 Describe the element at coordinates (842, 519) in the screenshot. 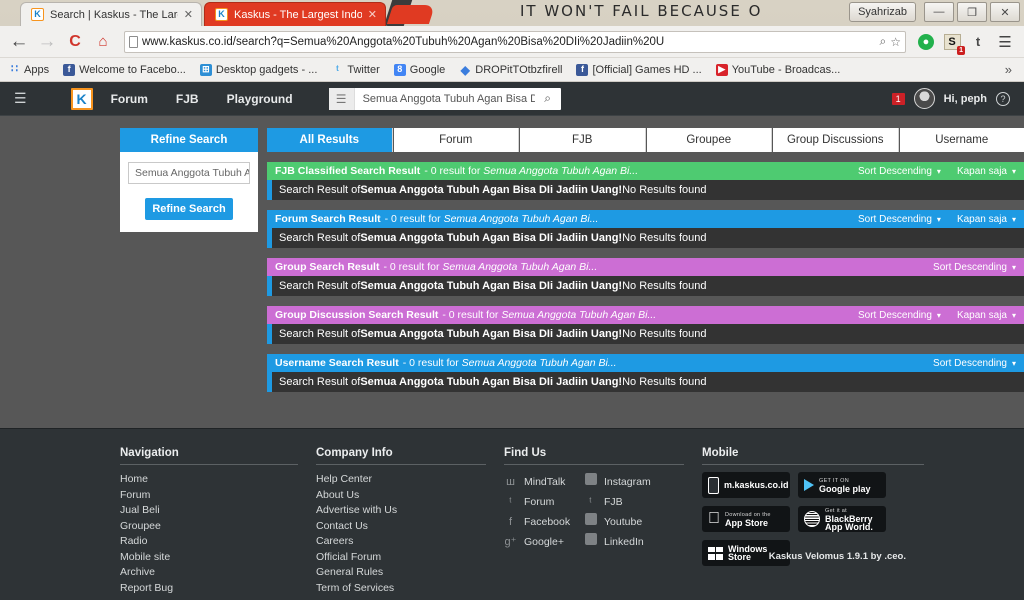

I see `badge-blackberry-app-world: Get it at BlackBerry App World.` at that location.